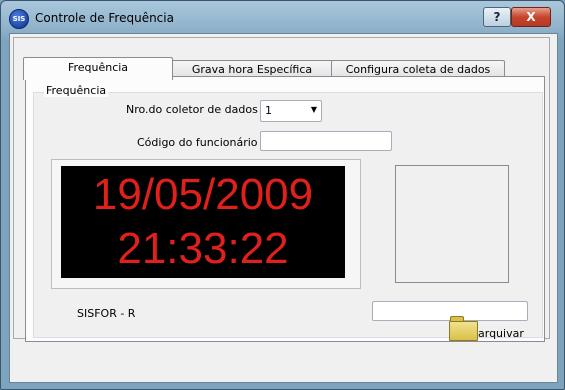  What do you see at coordinates (203, 222) in the screenshot?
I see `digital-clock: 19/05/2009 21:33:22` at bounding box center [203, 222].